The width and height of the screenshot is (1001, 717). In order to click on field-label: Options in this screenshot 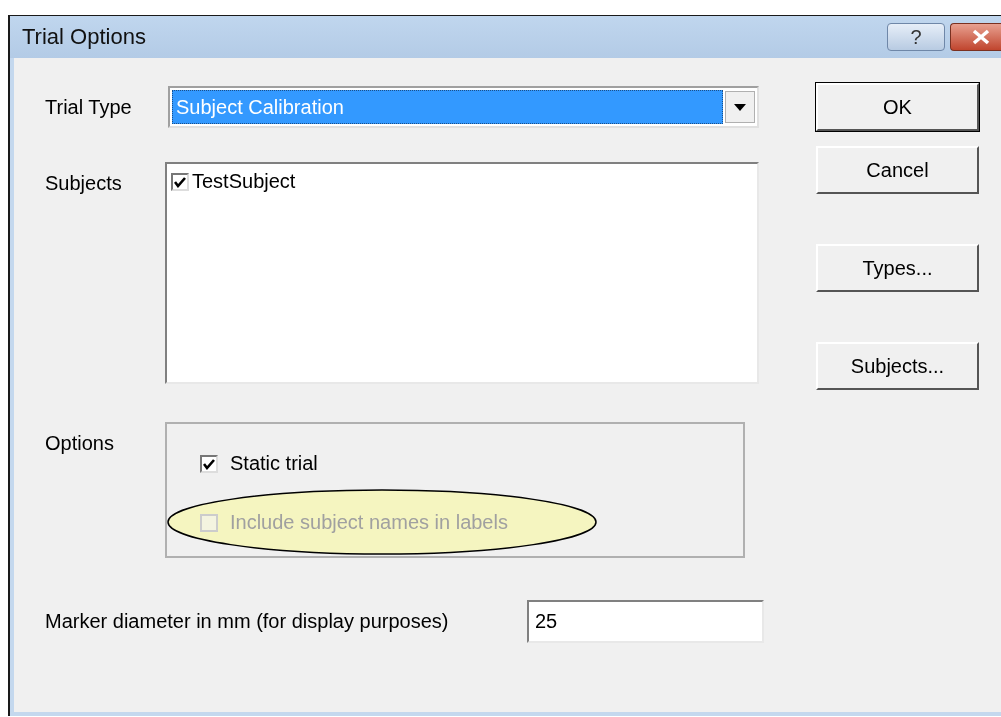, I will do `click(80, 443)`.